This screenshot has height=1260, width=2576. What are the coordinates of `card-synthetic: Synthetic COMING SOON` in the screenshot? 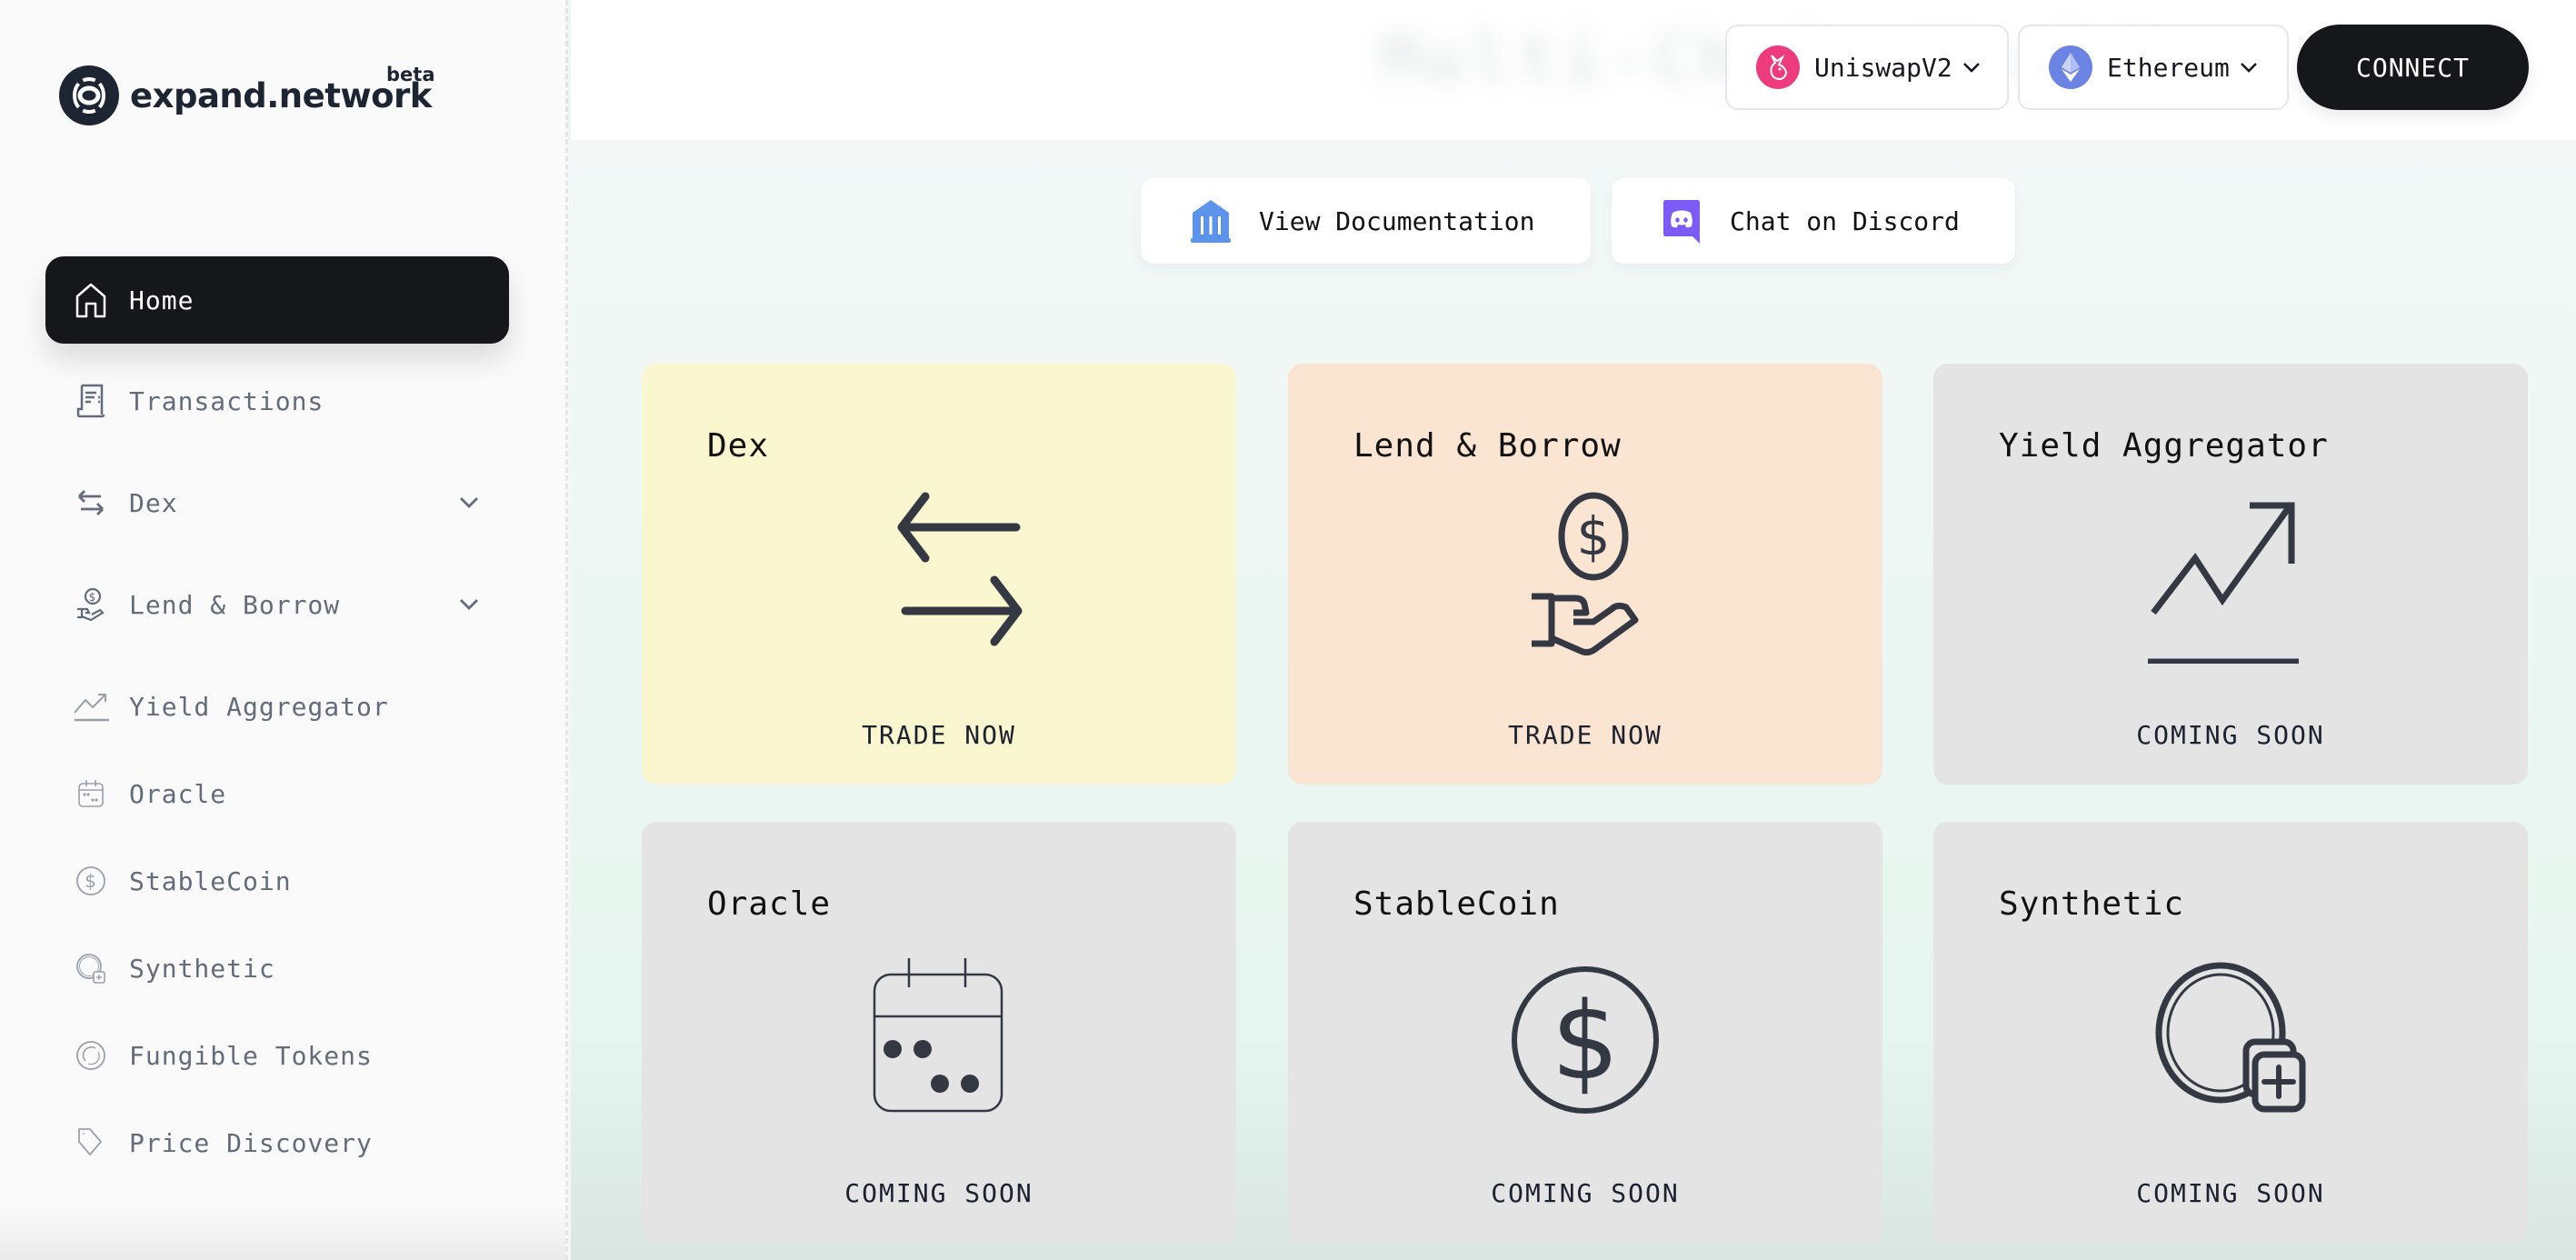 It's located at (2230, 1032).